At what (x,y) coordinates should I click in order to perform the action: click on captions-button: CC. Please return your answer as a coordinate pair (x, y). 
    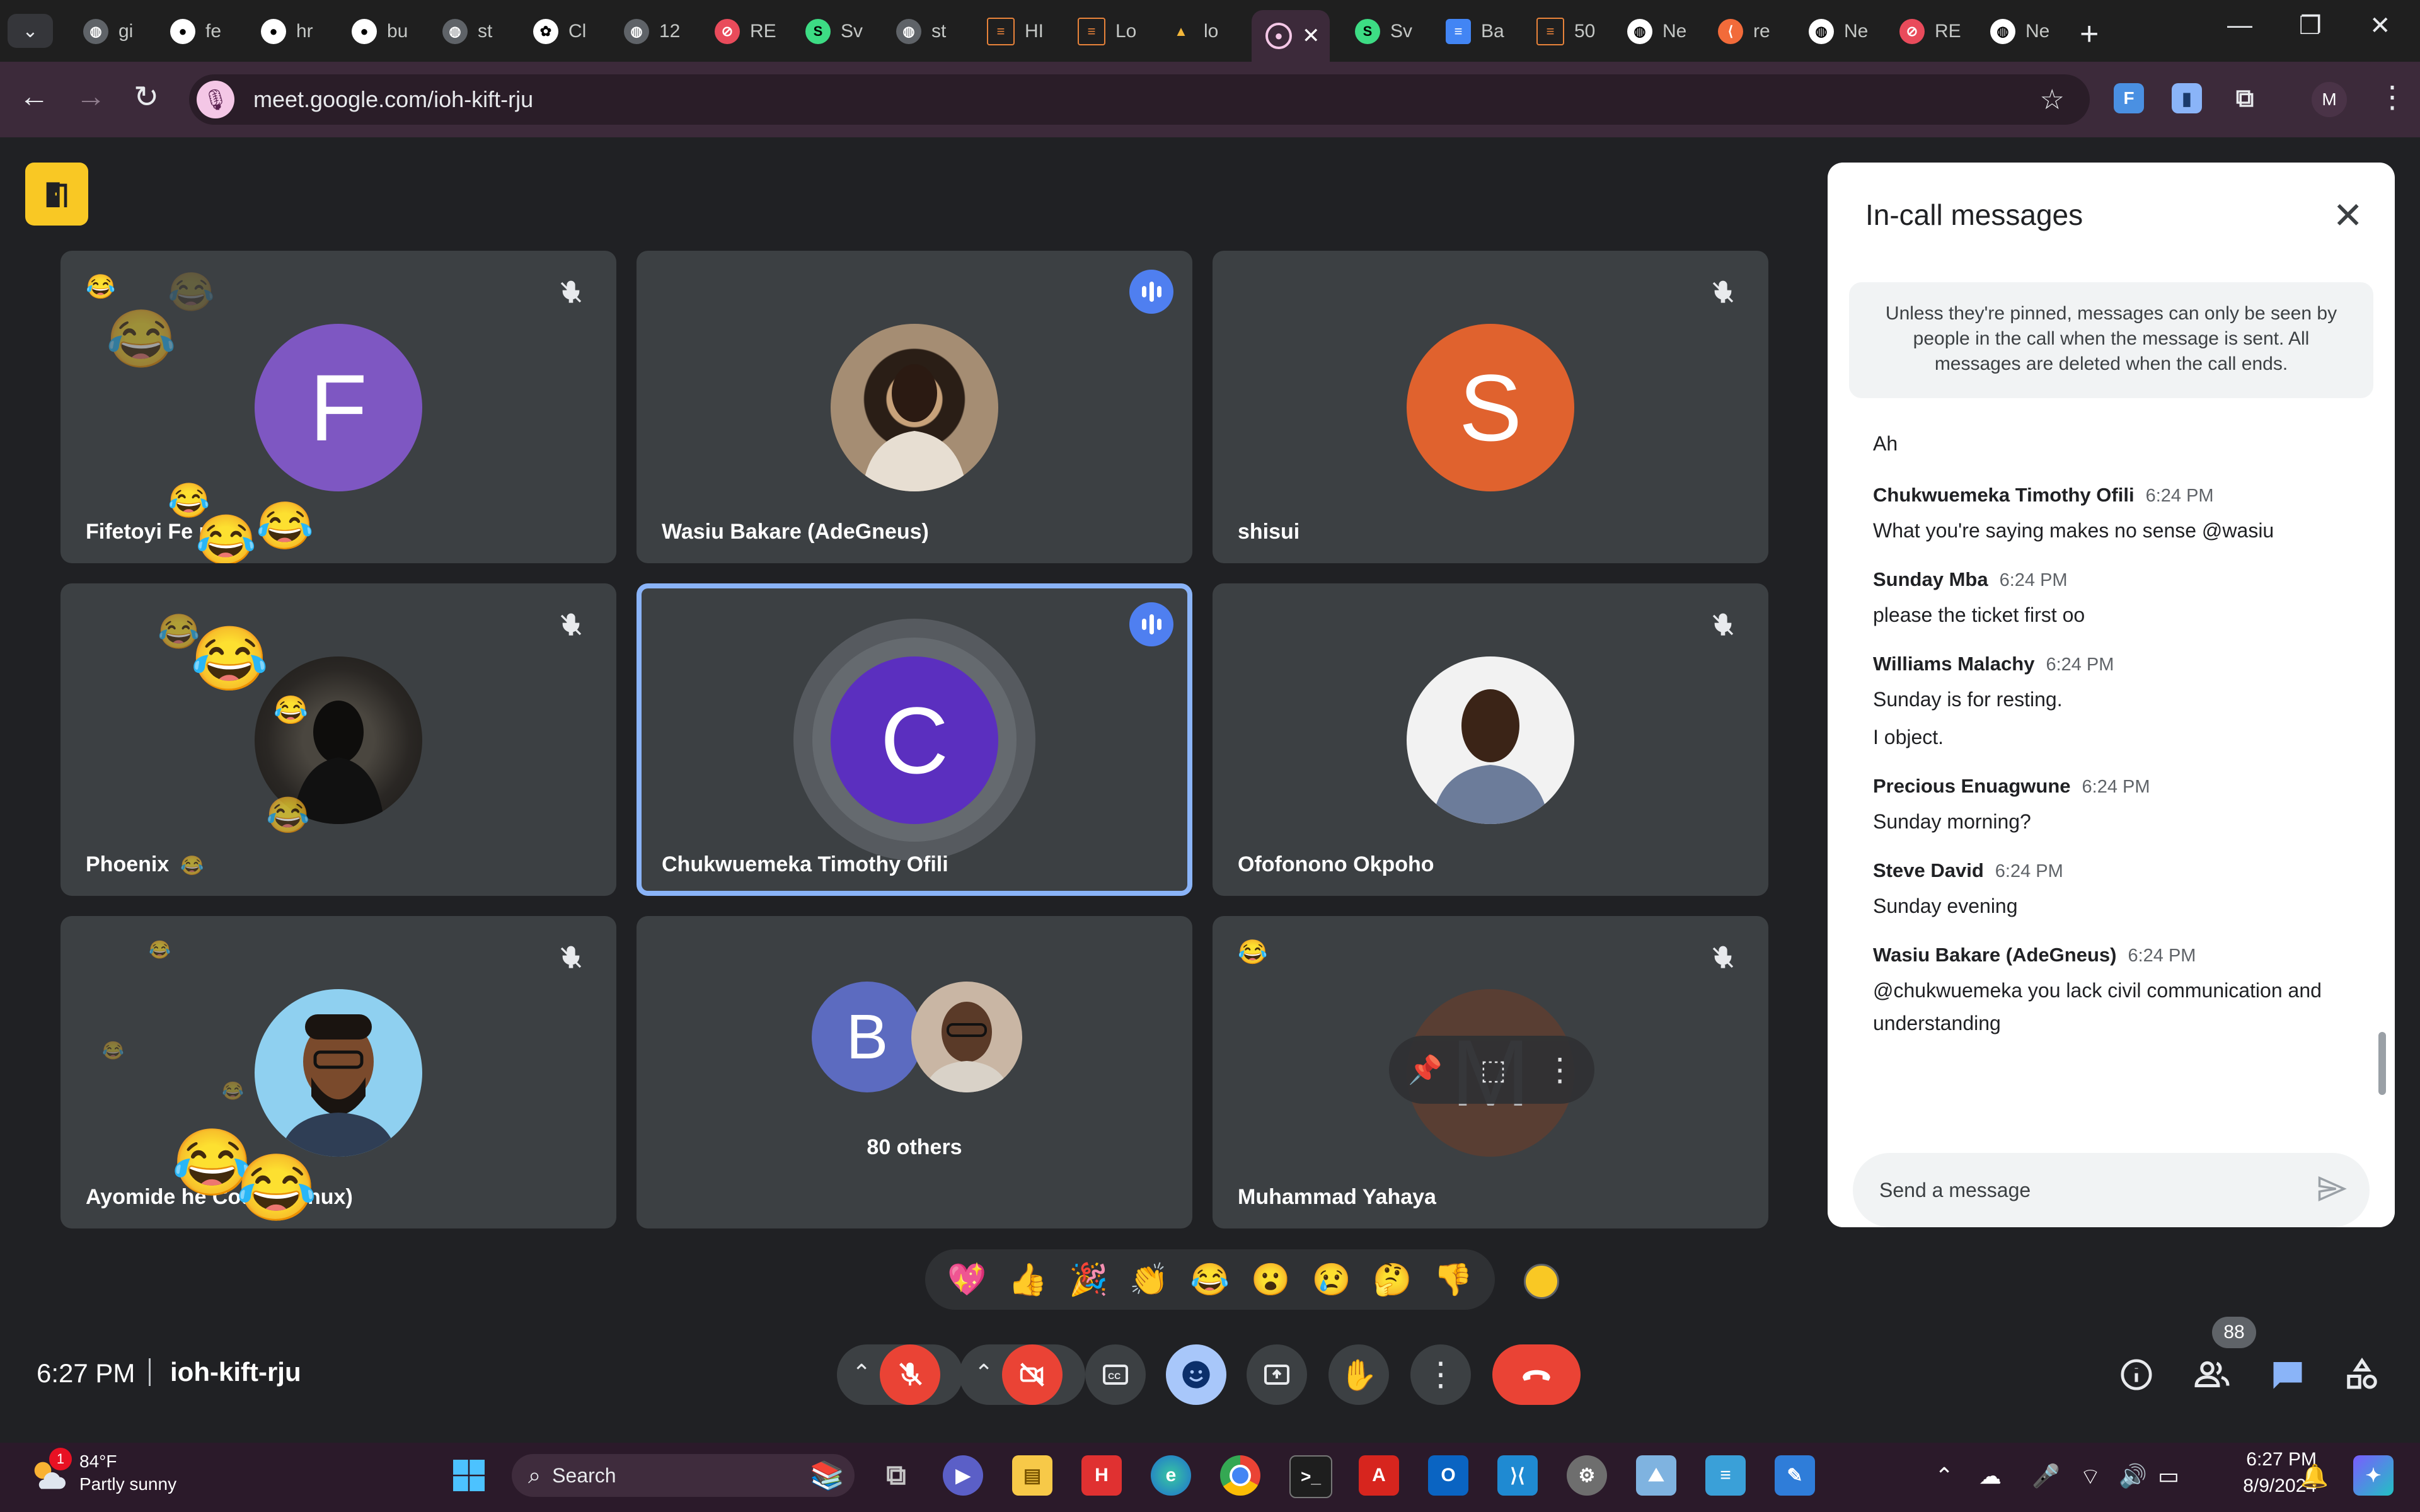
    Looking at the image, I should click on (1115, 1374).